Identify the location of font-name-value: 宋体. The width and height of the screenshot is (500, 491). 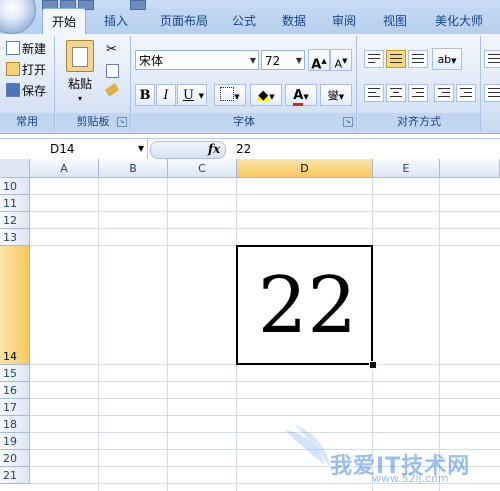
(151, 61).